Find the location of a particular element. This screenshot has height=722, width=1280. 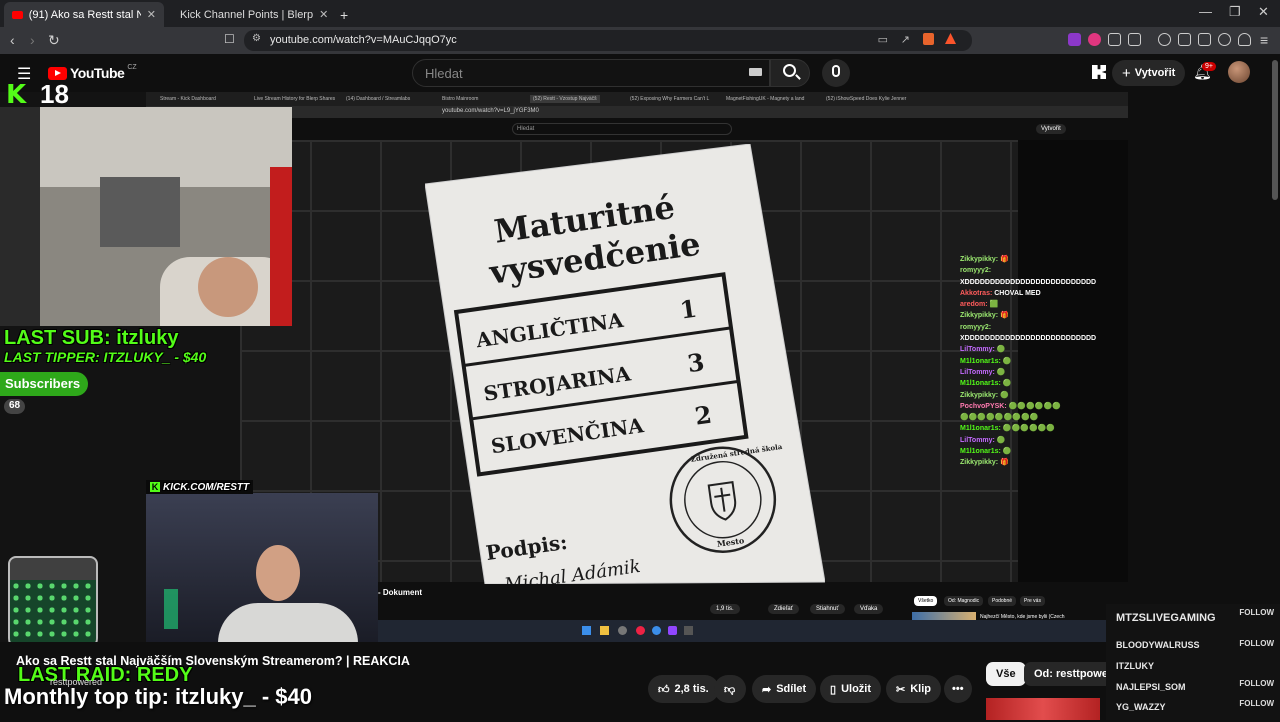

maximize-icon: ❐ is located at coordinates (1235, 12).